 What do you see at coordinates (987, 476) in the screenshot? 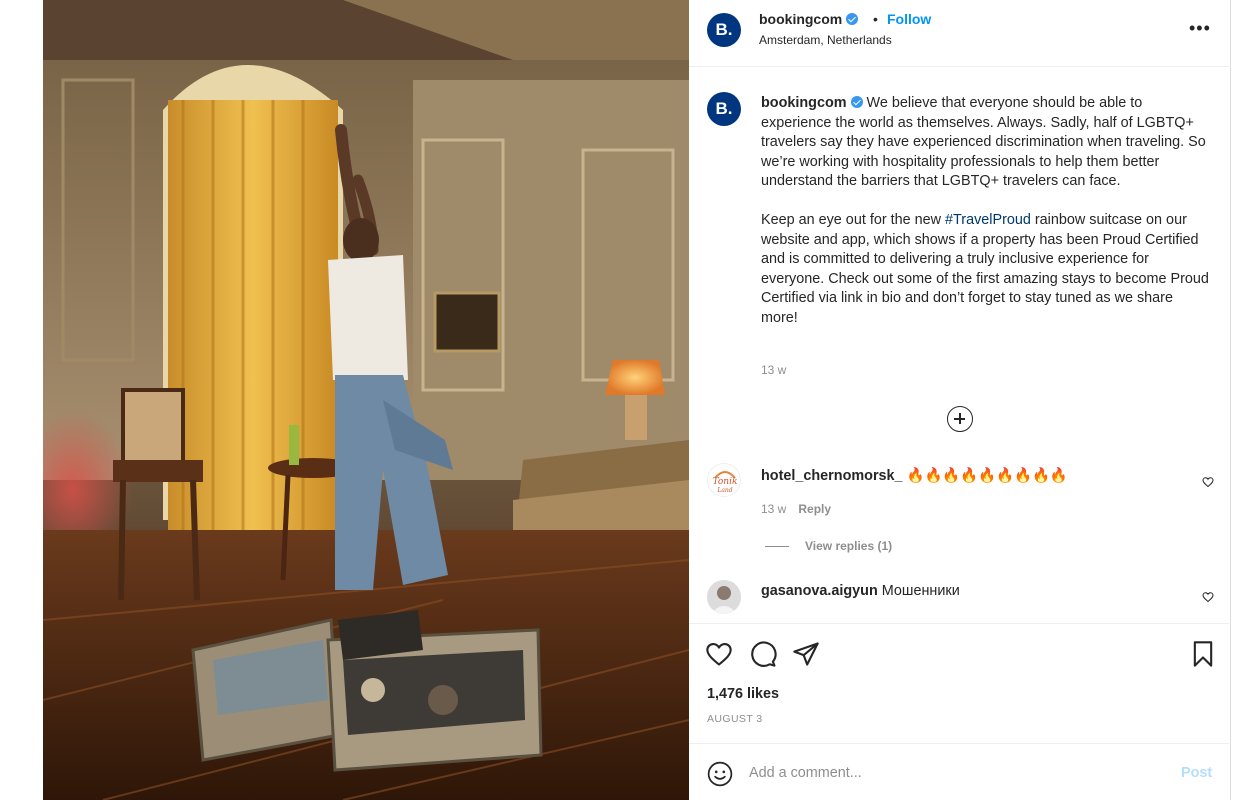
I see `comment-body: 🔥🔥🔥🔥🔥🔥🔥🔥🔥` at bounding box center [987, 476].